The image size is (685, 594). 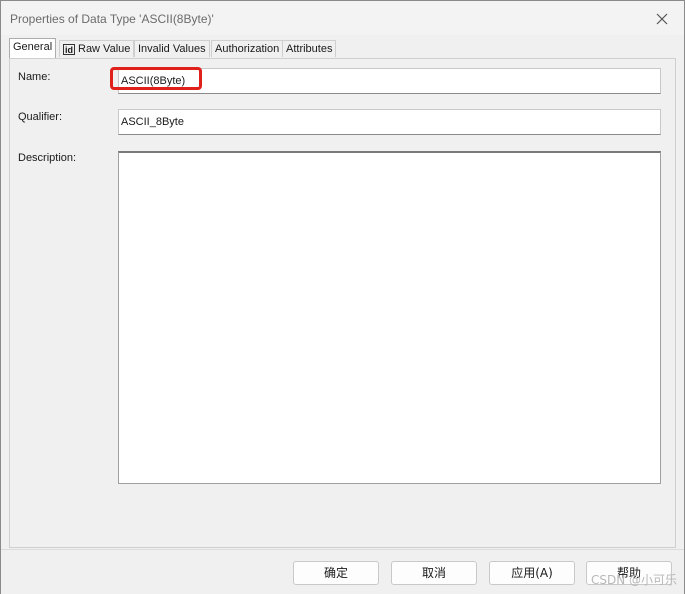 I want to click on tab-label: Invalid Values, so click(x=172, y=49).